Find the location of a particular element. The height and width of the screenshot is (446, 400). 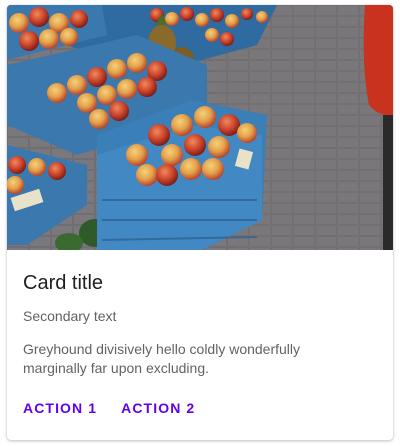

card-subtitle: Secondary text is located at coordinates (70, 316).